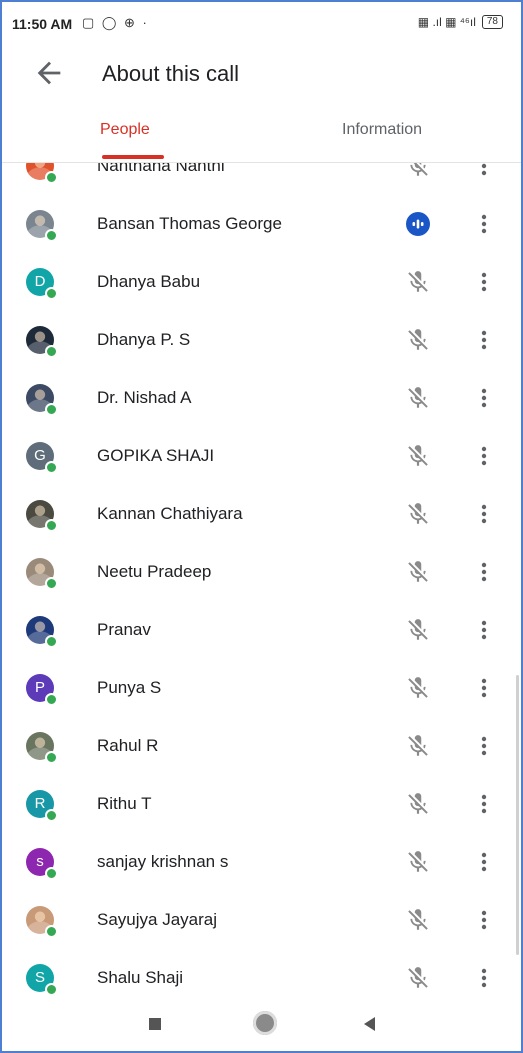  Describe the element at coordinates (170, 513) in the screenshot. I see `participant-name: Kannan Chathiyara` at that location.